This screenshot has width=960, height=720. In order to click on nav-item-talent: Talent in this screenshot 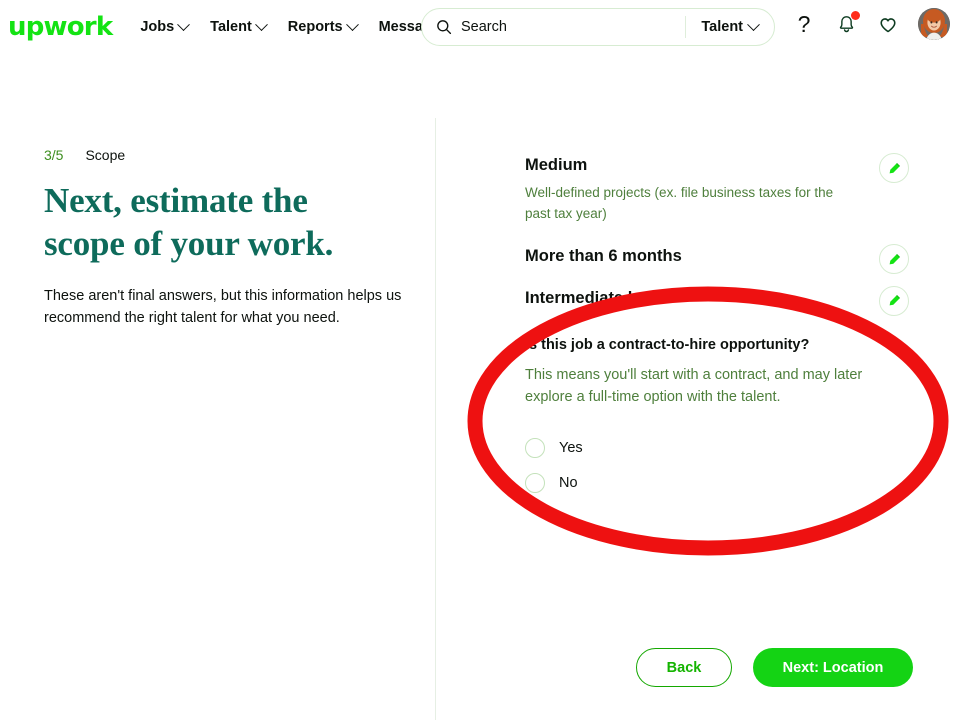, I will do `click(239, 26)`.